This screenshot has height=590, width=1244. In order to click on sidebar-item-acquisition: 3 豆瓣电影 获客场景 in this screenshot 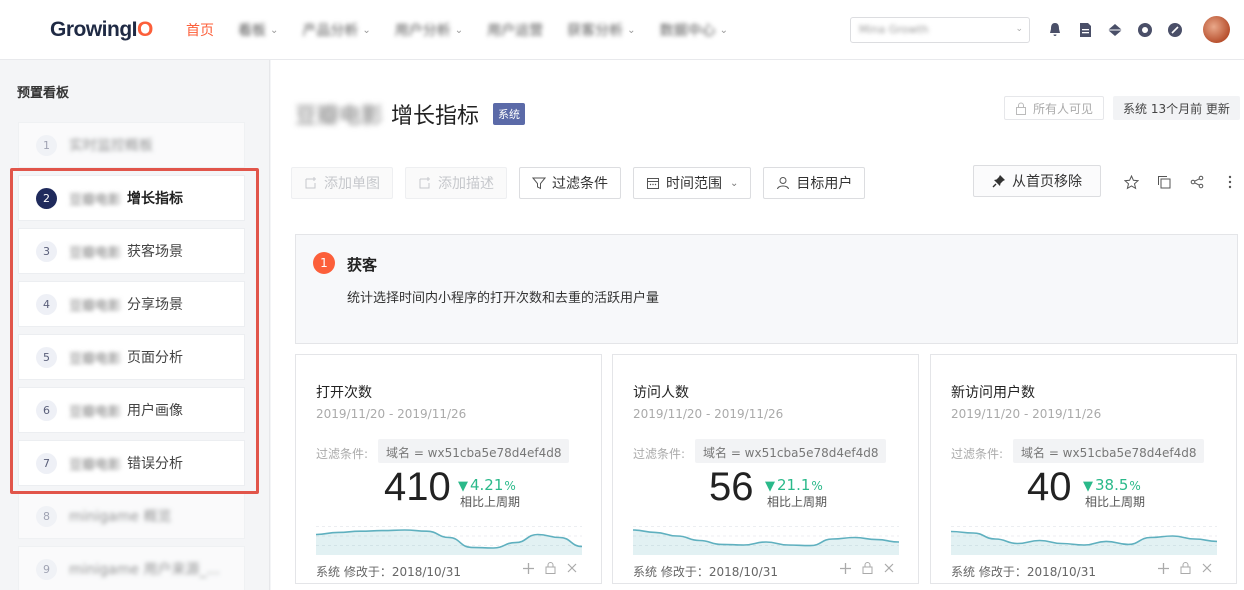, I will do `click(131, 251)`.